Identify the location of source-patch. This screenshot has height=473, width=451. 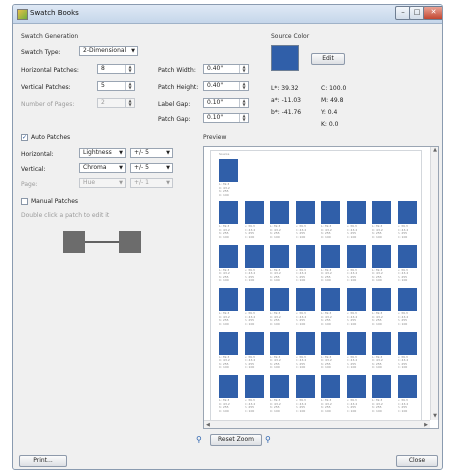
(228, 170).